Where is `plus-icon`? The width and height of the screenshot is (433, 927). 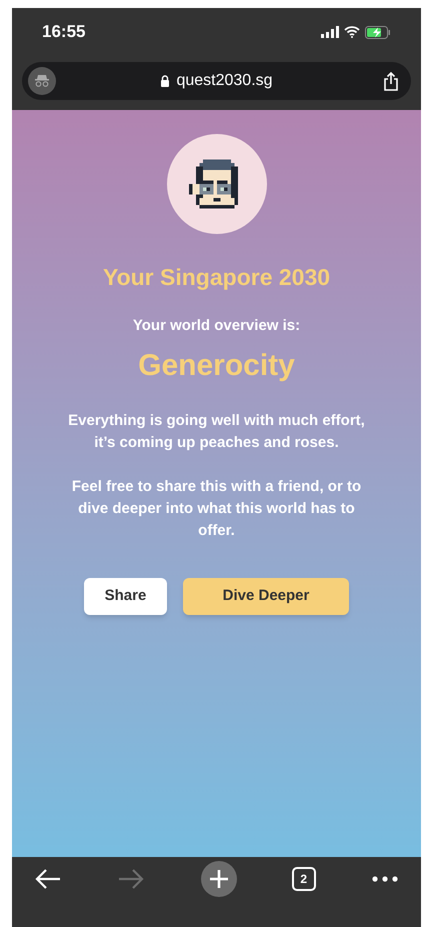
plus-icon is located at coordinates (219, 879).